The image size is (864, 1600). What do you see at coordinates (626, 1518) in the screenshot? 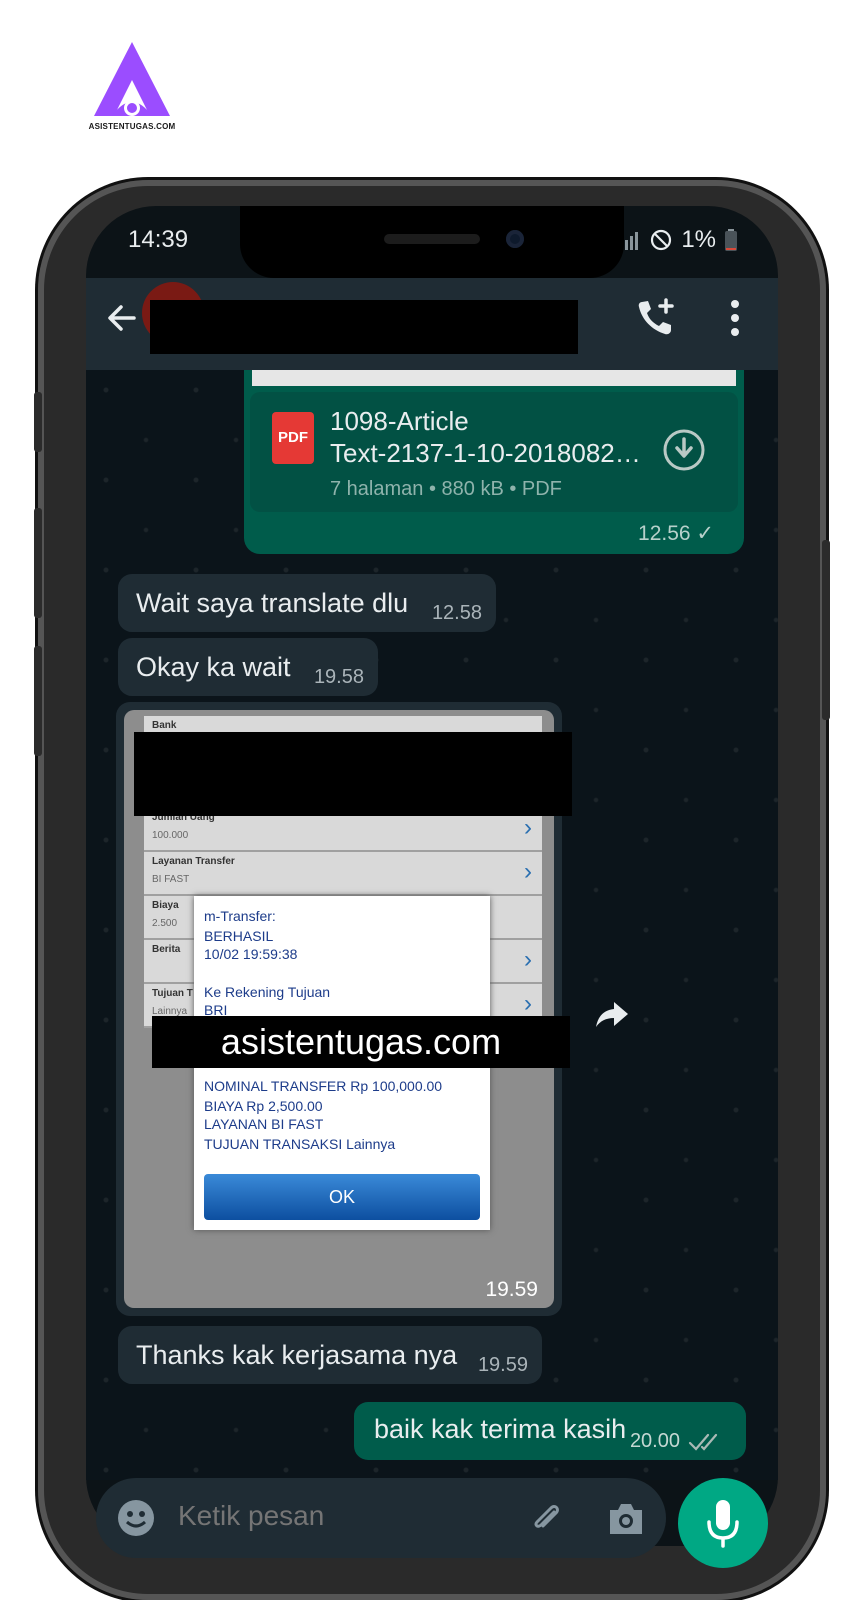
I see `camera-icon` at bounding box center [626, 1518].